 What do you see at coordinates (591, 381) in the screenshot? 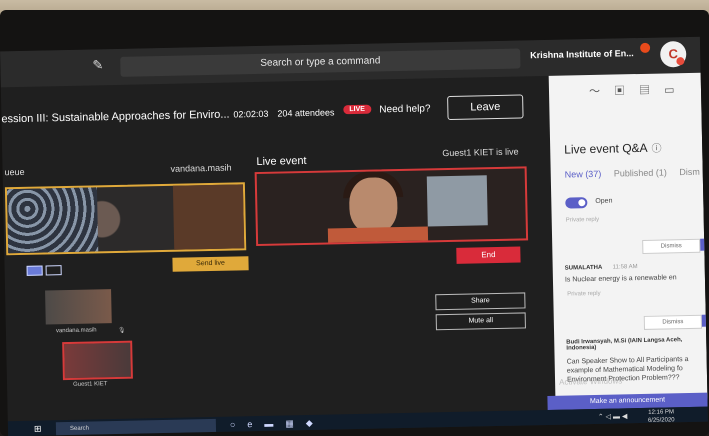
I see `activate-windows-watermark: Activate Windows` at bounding box center [591, 381].